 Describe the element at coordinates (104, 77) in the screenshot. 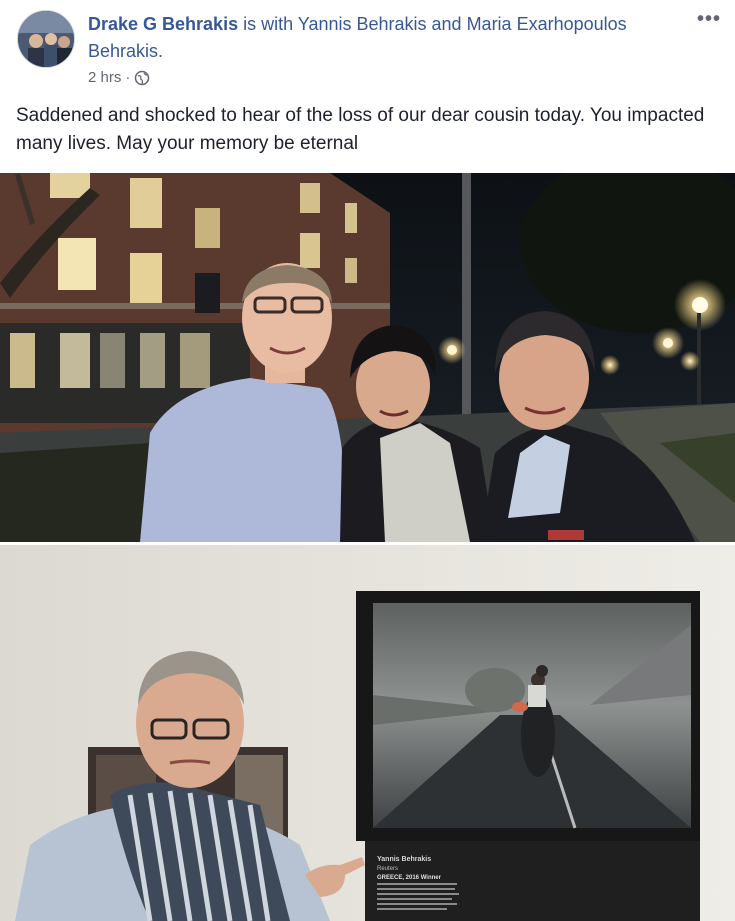

I see `timestamp-link: 2 hrs` at that location.